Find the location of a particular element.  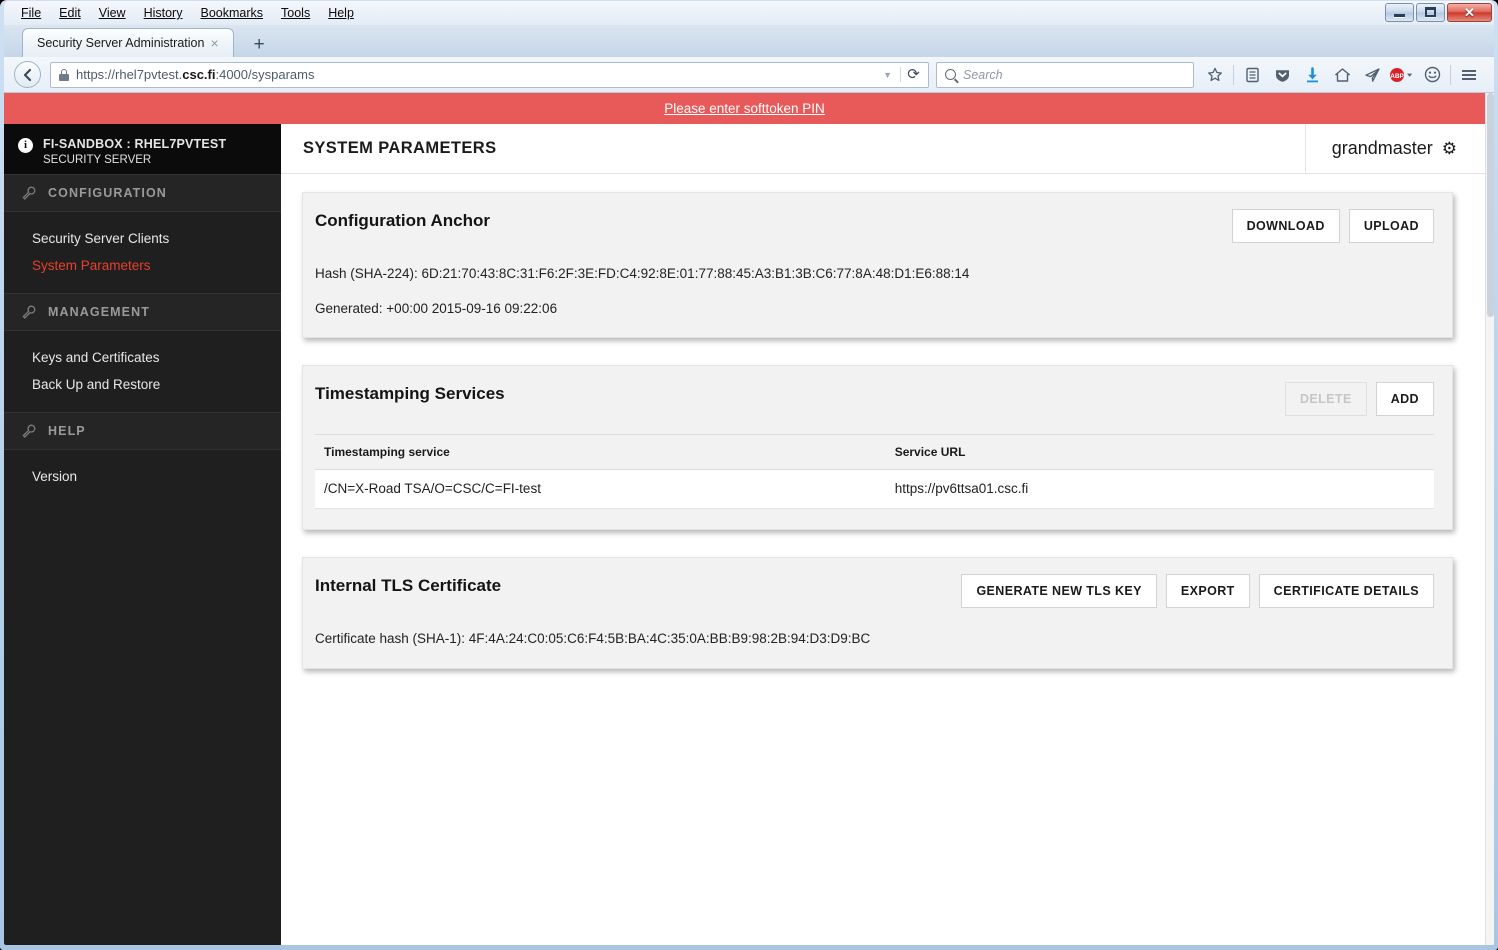

menu-edit-label: Edit is located at coordinates (70, 13).